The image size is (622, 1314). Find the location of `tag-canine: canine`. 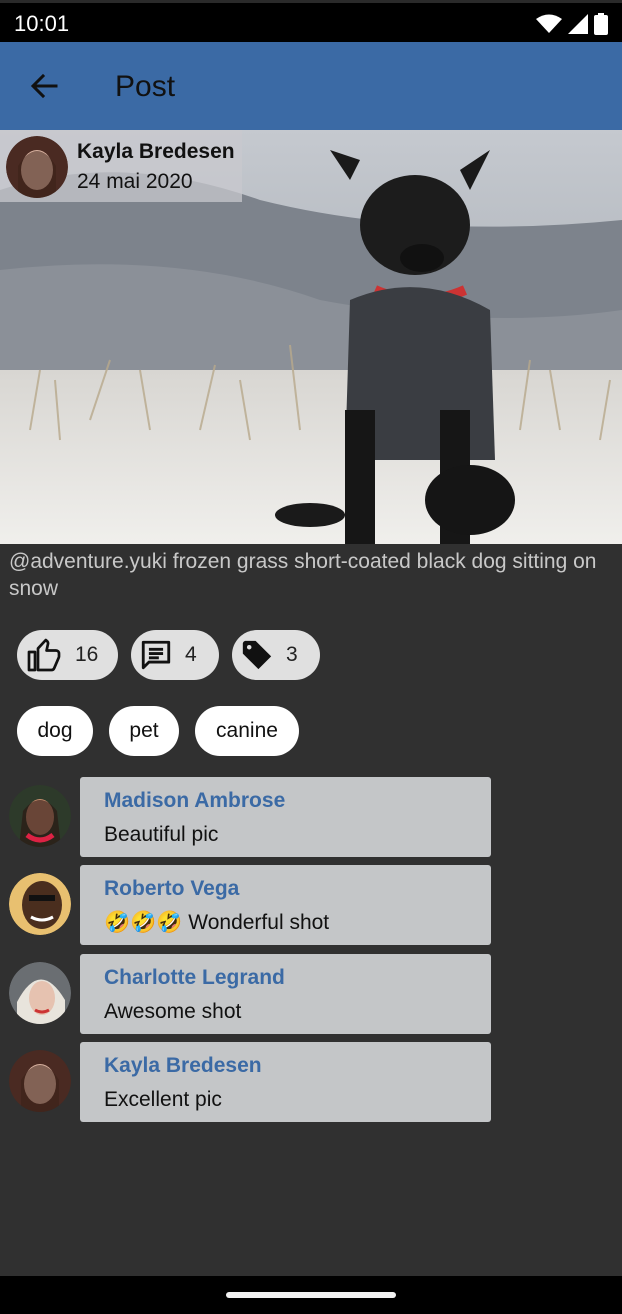

tag-canine: canine is located at coordinates (247, 731).